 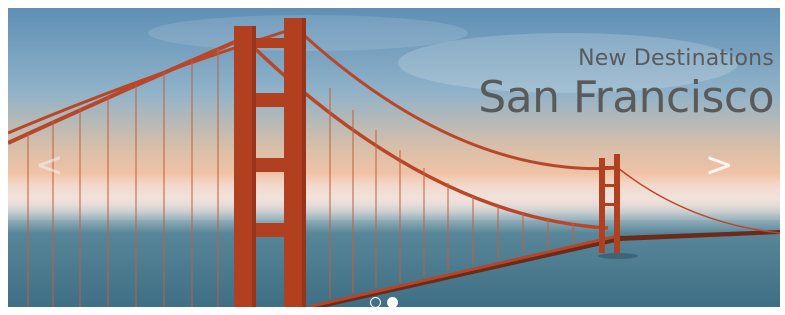 I want to click on carousel-pagination, so click(x=384, y=302).